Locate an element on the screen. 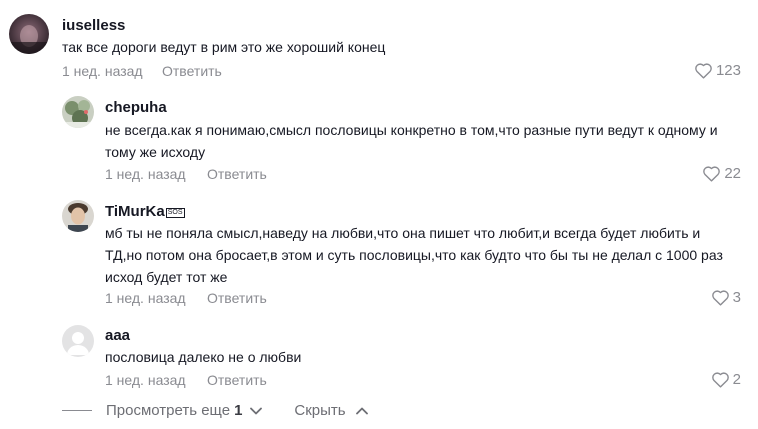  replies-footer: Просмотреть еще 1 Скрыть is located at coordinates (215, 410).